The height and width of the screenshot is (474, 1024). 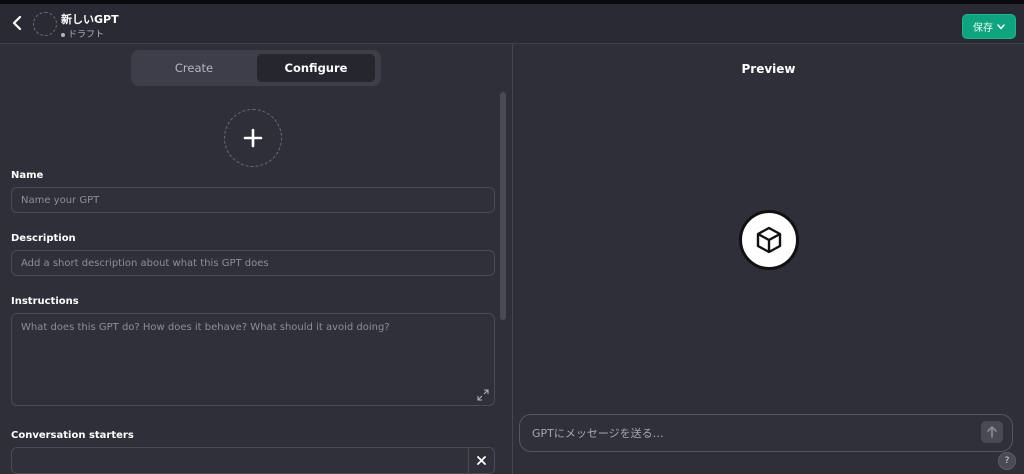 What do you see at coordinates (512, 22) in the screenshot?
I see `top-bar: 新しいGPT ドラフト 保存` at bounding box center [512, 22].